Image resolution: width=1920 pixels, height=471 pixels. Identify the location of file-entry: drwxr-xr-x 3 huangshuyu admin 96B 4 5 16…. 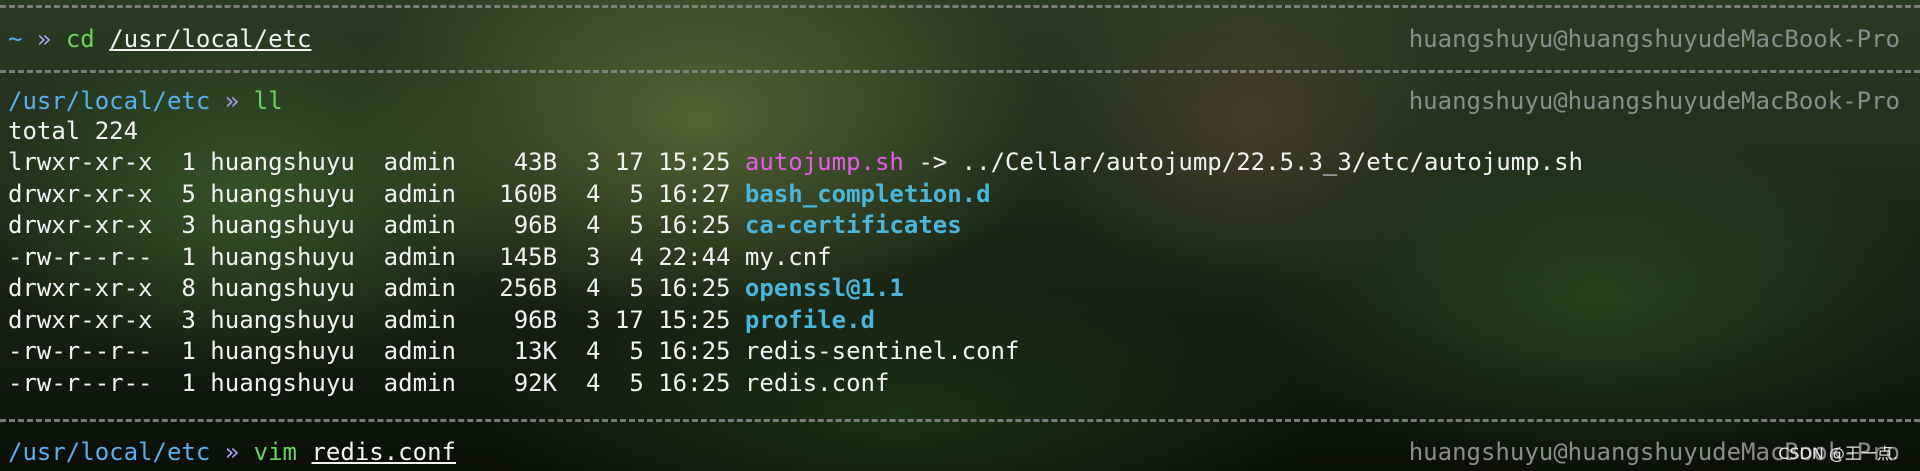
(485, 225).